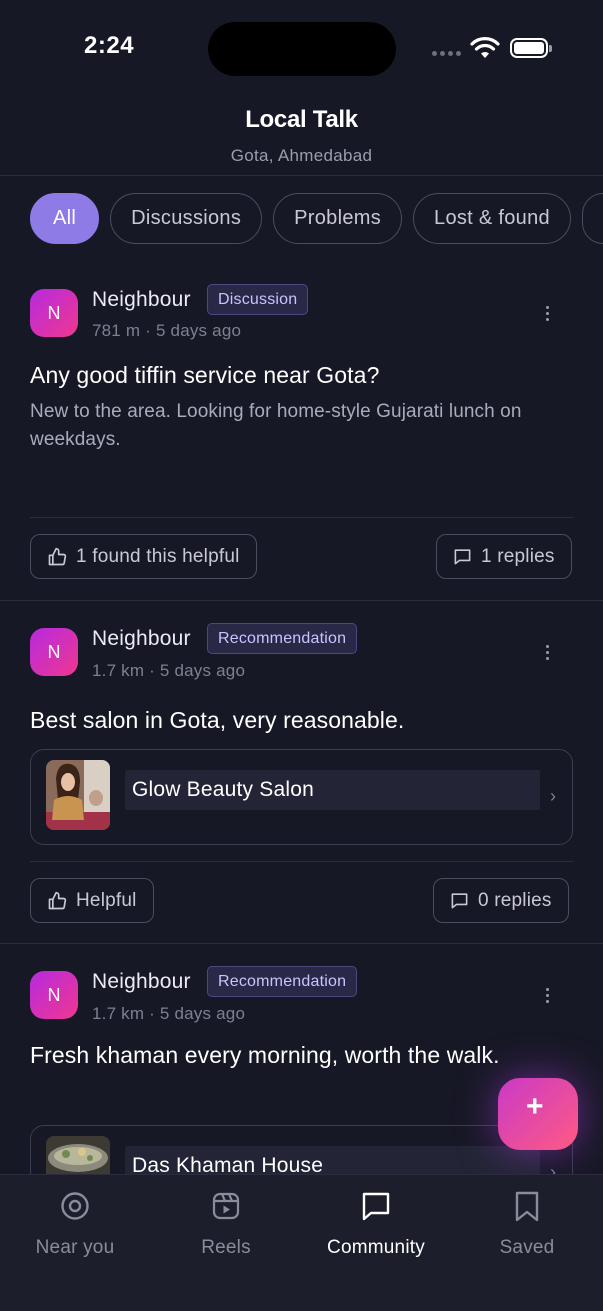 The height and width of the screenshot is (1311, 603). Describe the element at coordinates (75, 1206) in the screenshot. I see `target-icon` at that location.